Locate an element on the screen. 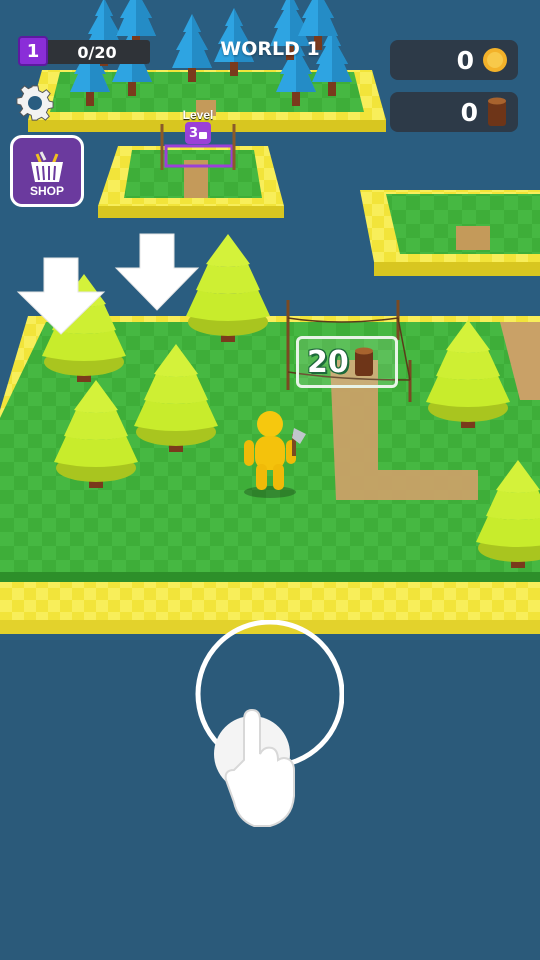 The height and width of the screenshot is (960, 540). coin-counter: 0 is located at coordinates (454, 60).